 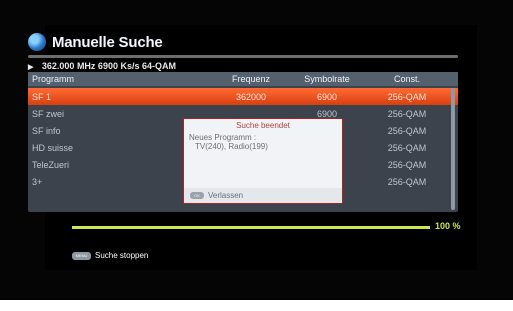 I want to click on title-separator, so click(x=243, y=56).